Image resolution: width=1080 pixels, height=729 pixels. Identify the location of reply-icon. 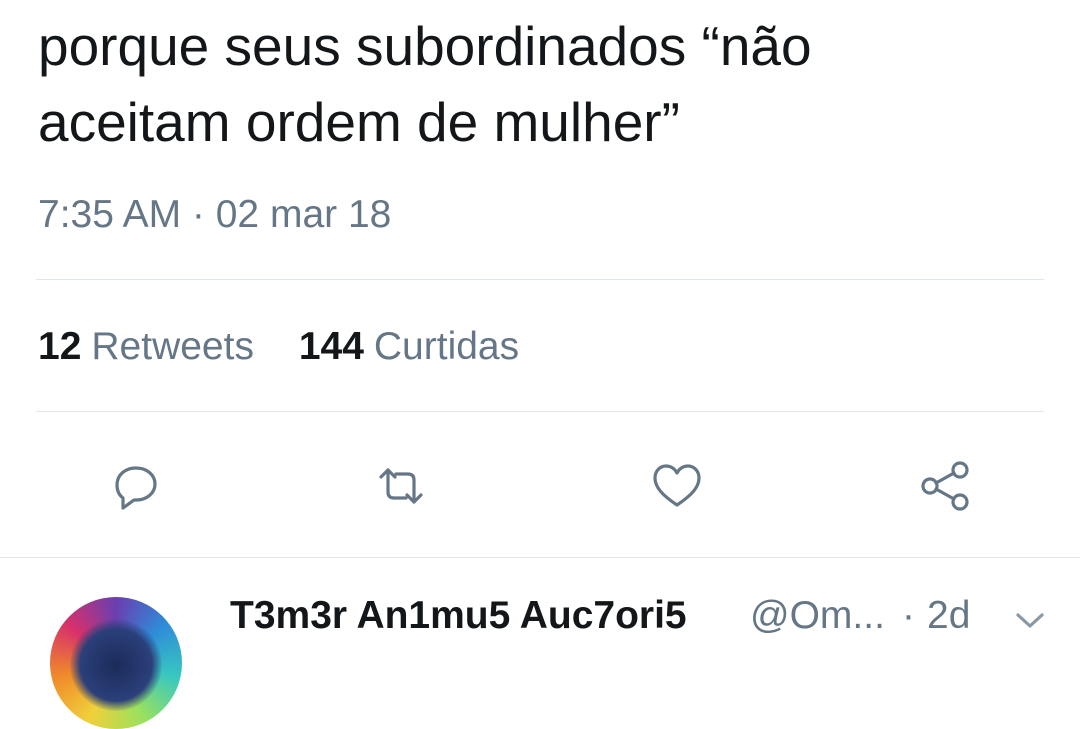
(136, 488).